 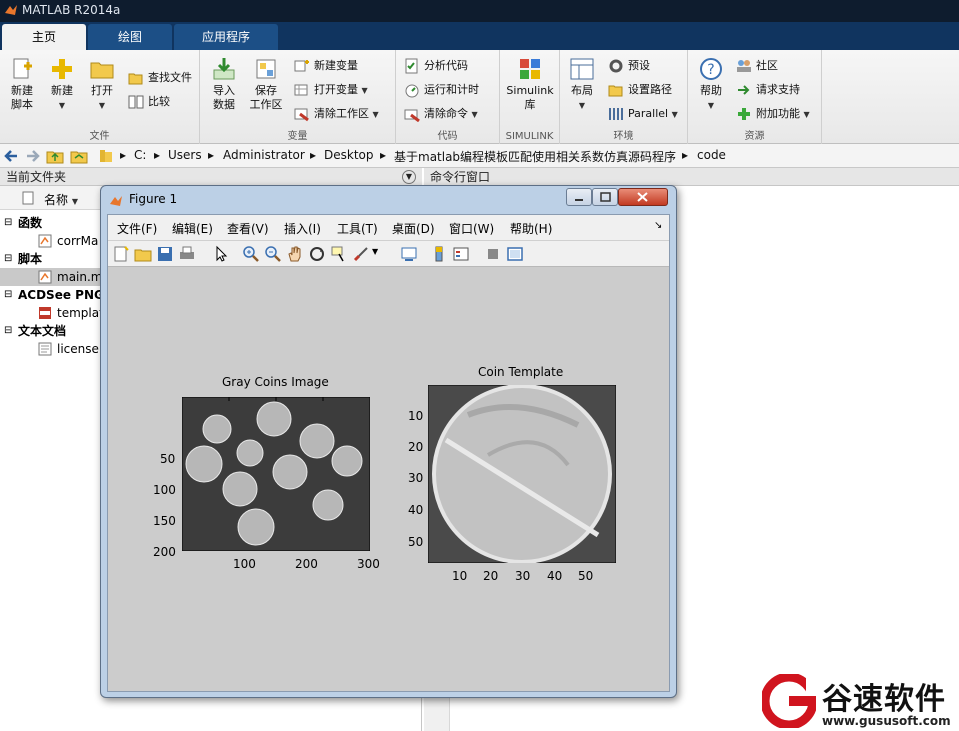 I want to click on clear-workspace-button: 清除工作区 ▼, so click(x=336, y=114).